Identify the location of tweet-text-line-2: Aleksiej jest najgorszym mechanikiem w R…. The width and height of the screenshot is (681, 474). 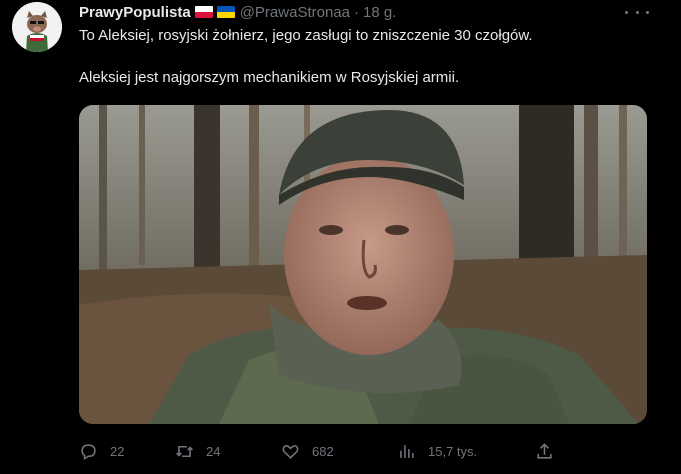
(269, 77).